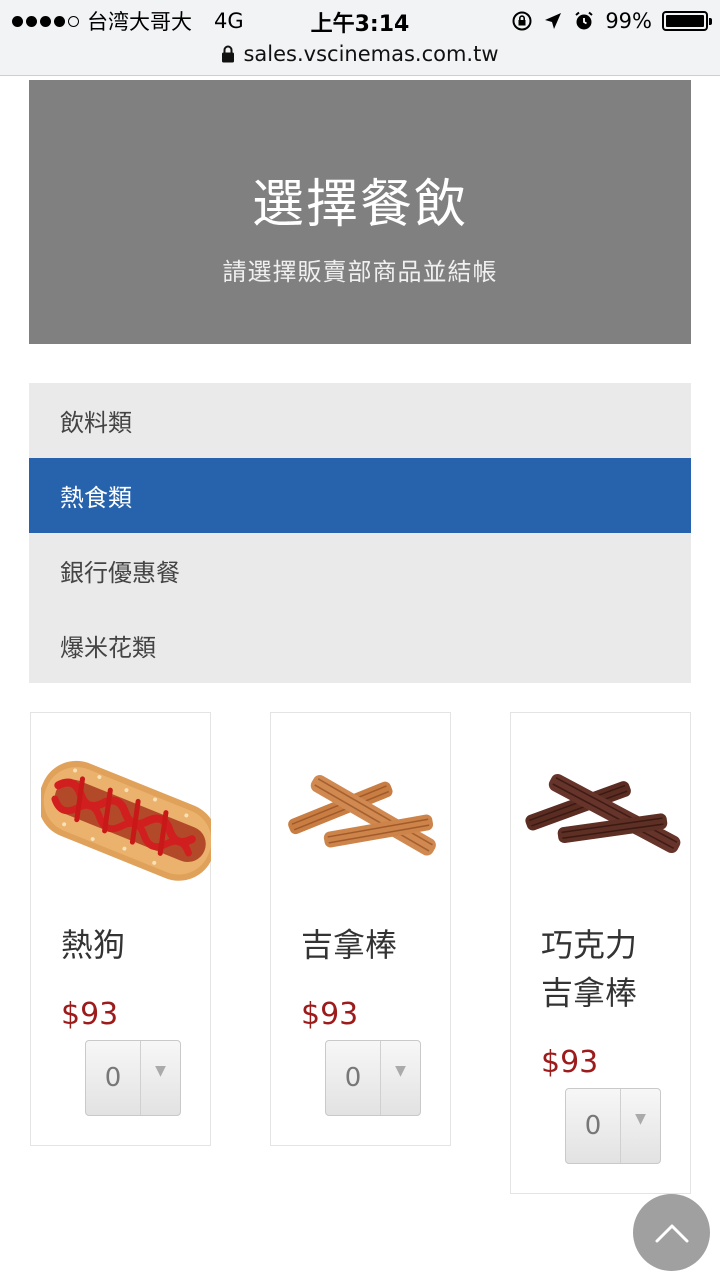 Image resolution: width=720 pixels, height=1280 pixels. What do you see at coordinates (360, 645) in the screenshot?
I see `category-popcorn: 爆米花類` at bounding box center [360, 645].